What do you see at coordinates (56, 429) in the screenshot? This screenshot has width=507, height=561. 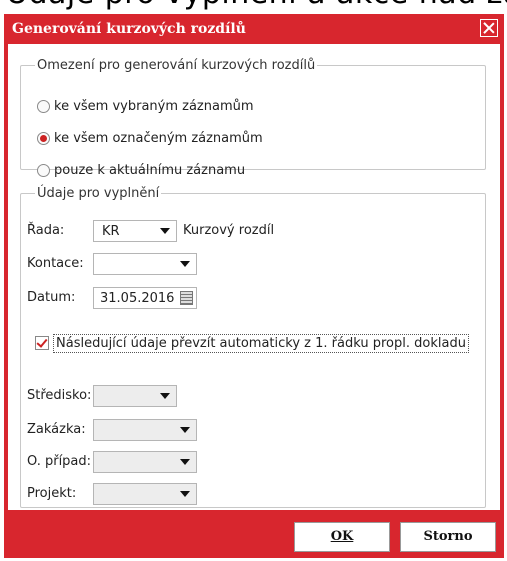 I see `zakazka-label: Zakázka:` at bounding box center [56, 429].